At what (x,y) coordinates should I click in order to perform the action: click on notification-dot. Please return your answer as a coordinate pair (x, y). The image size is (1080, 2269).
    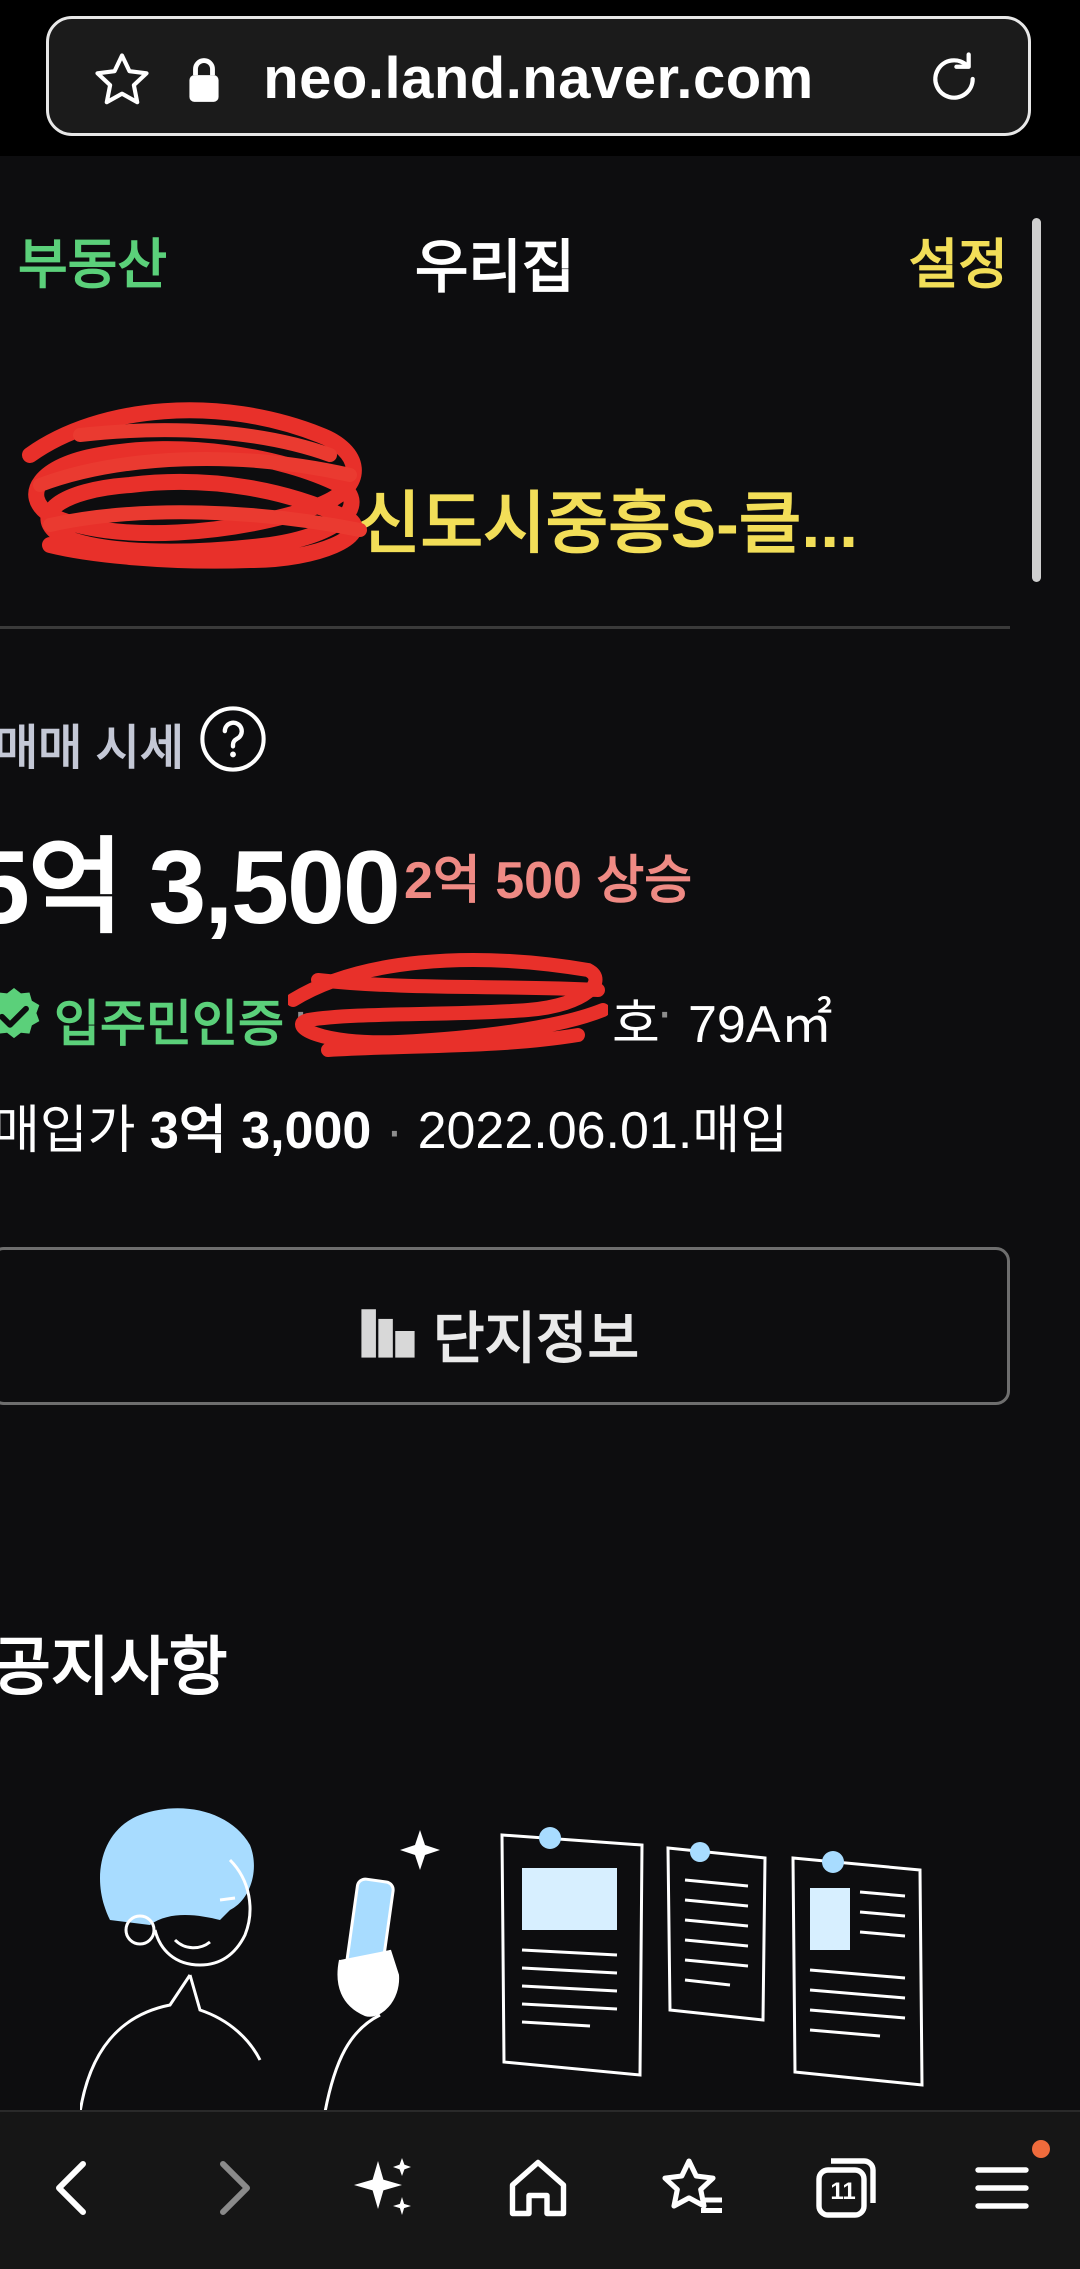
    Looking at the image, I should click on (1041, 2149).